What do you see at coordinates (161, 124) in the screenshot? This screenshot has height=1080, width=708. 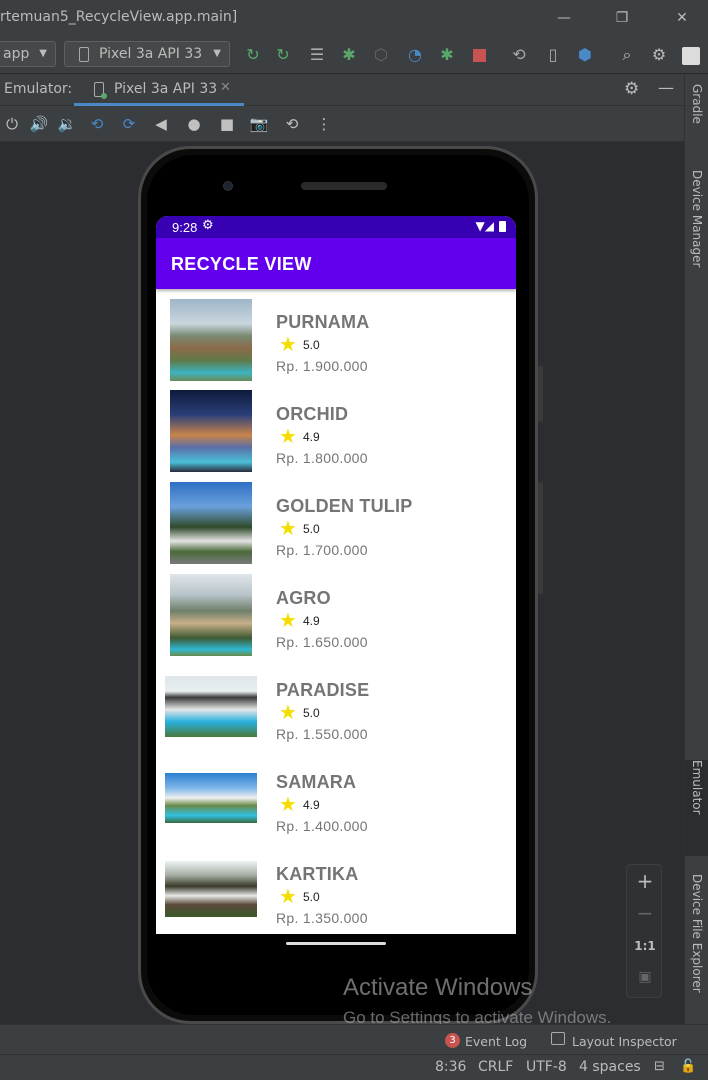 I see `back-icon: ◀` at bounding box center [161, 124].